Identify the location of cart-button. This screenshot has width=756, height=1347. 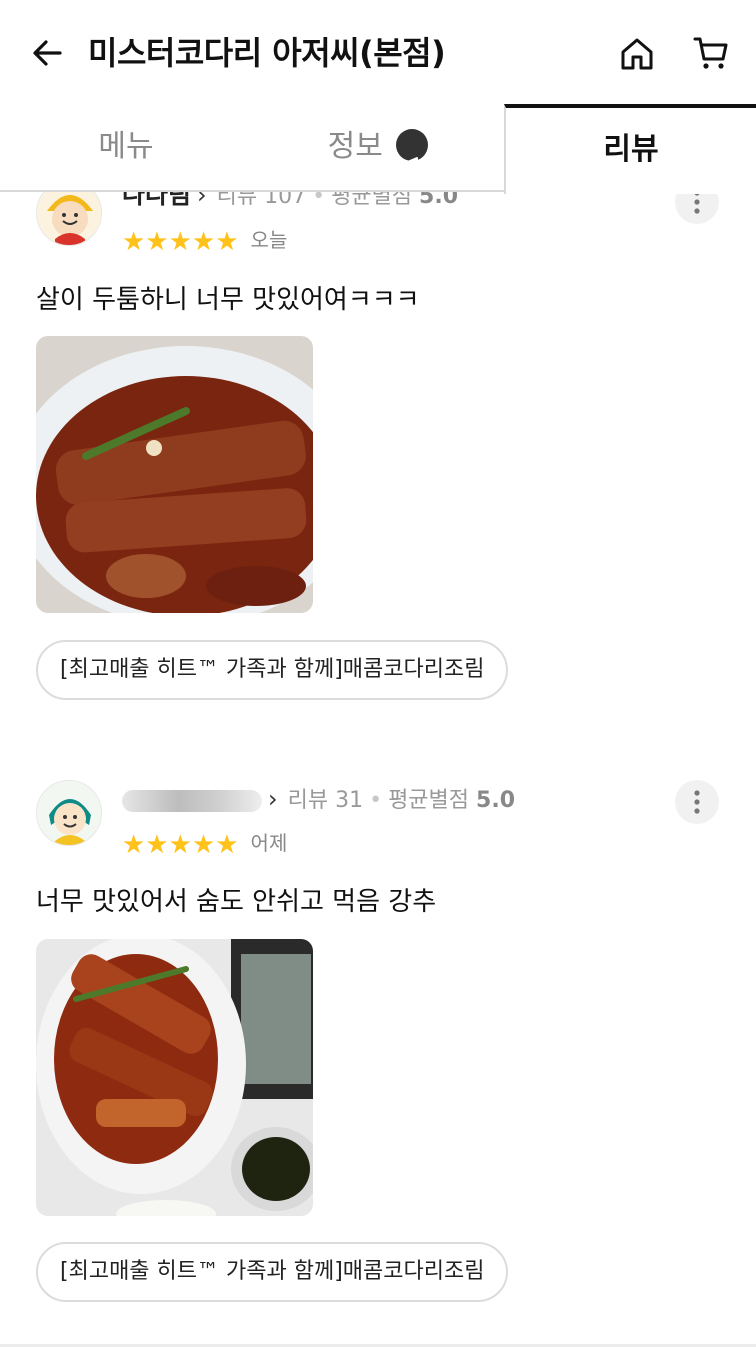
(711, 53).